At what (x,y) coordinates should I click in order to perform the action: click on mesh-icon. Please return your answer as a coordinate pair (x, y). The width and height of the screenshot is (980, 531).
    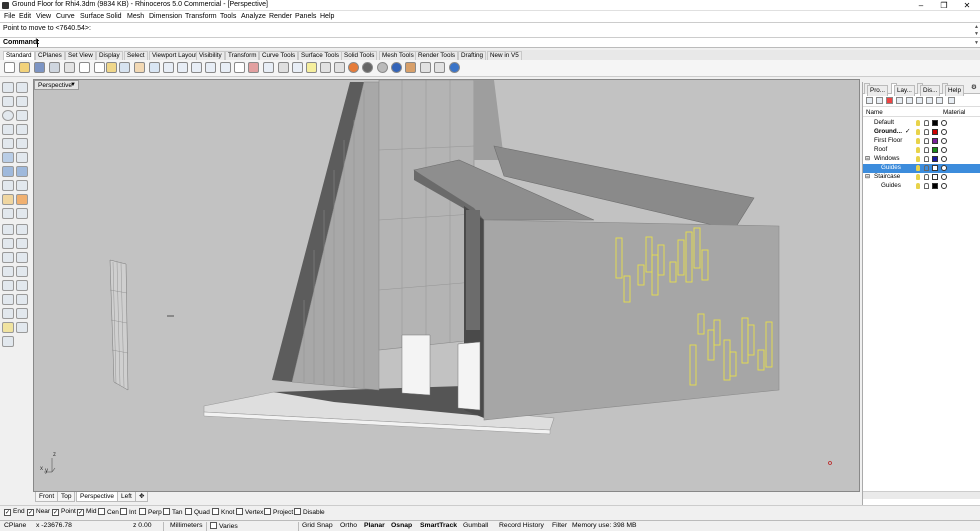
    Looking at the image, I should click on (8, 185).